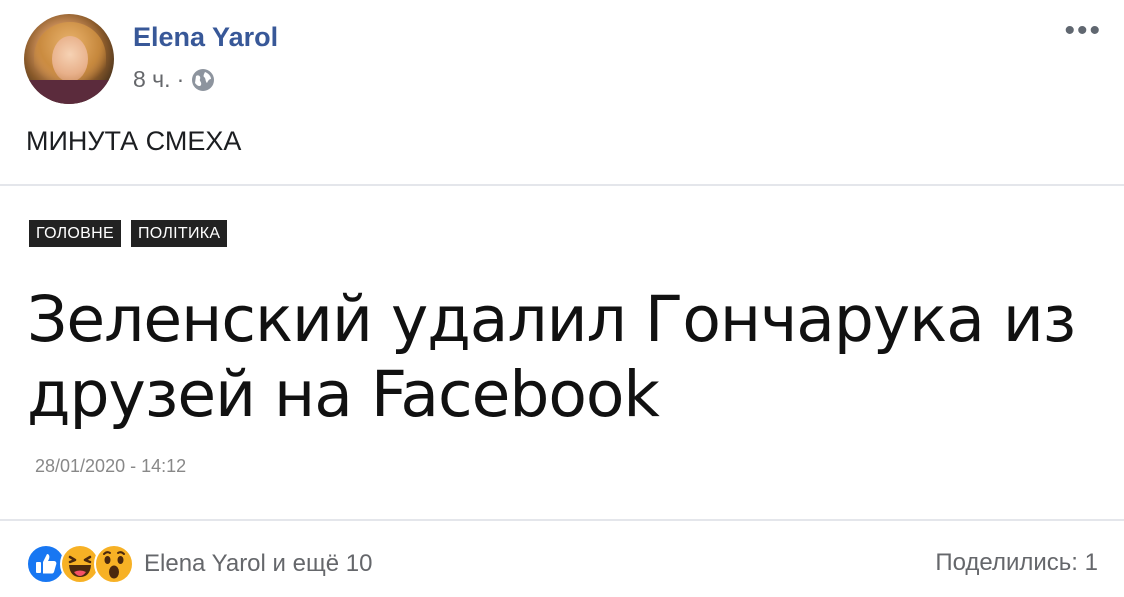 Image resolution: width=1124 pixels, height=597 pixels. What do you see at coordinates (134, 141) in the screenshot?
I see `post-text: МИНУТА СМЕХА` at bounding box center [134, 141].